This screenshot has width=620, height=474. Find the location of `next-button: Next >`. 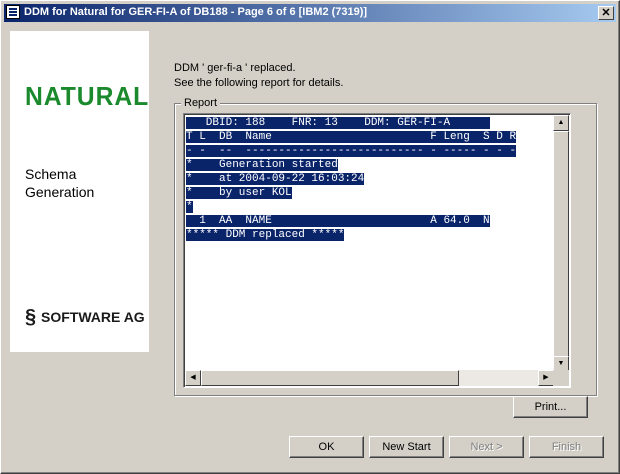

next-button: Next > is located at coordinates (486, 447).